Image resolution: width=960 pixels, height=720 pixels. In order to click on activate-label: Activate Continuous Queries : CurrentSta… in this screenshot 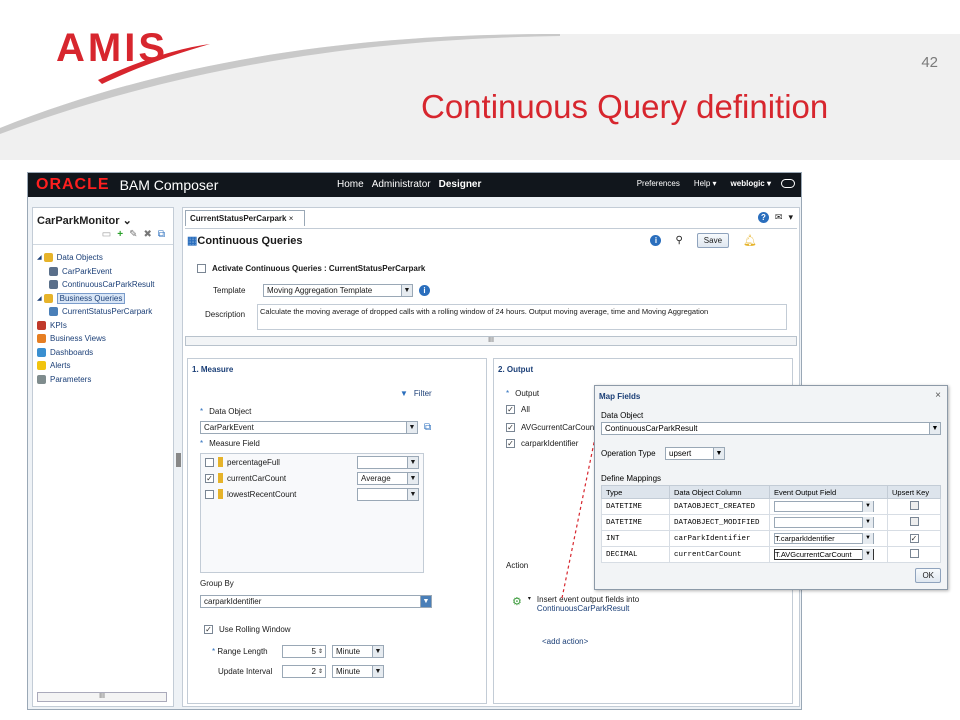, I will do `click(319, 268)`.